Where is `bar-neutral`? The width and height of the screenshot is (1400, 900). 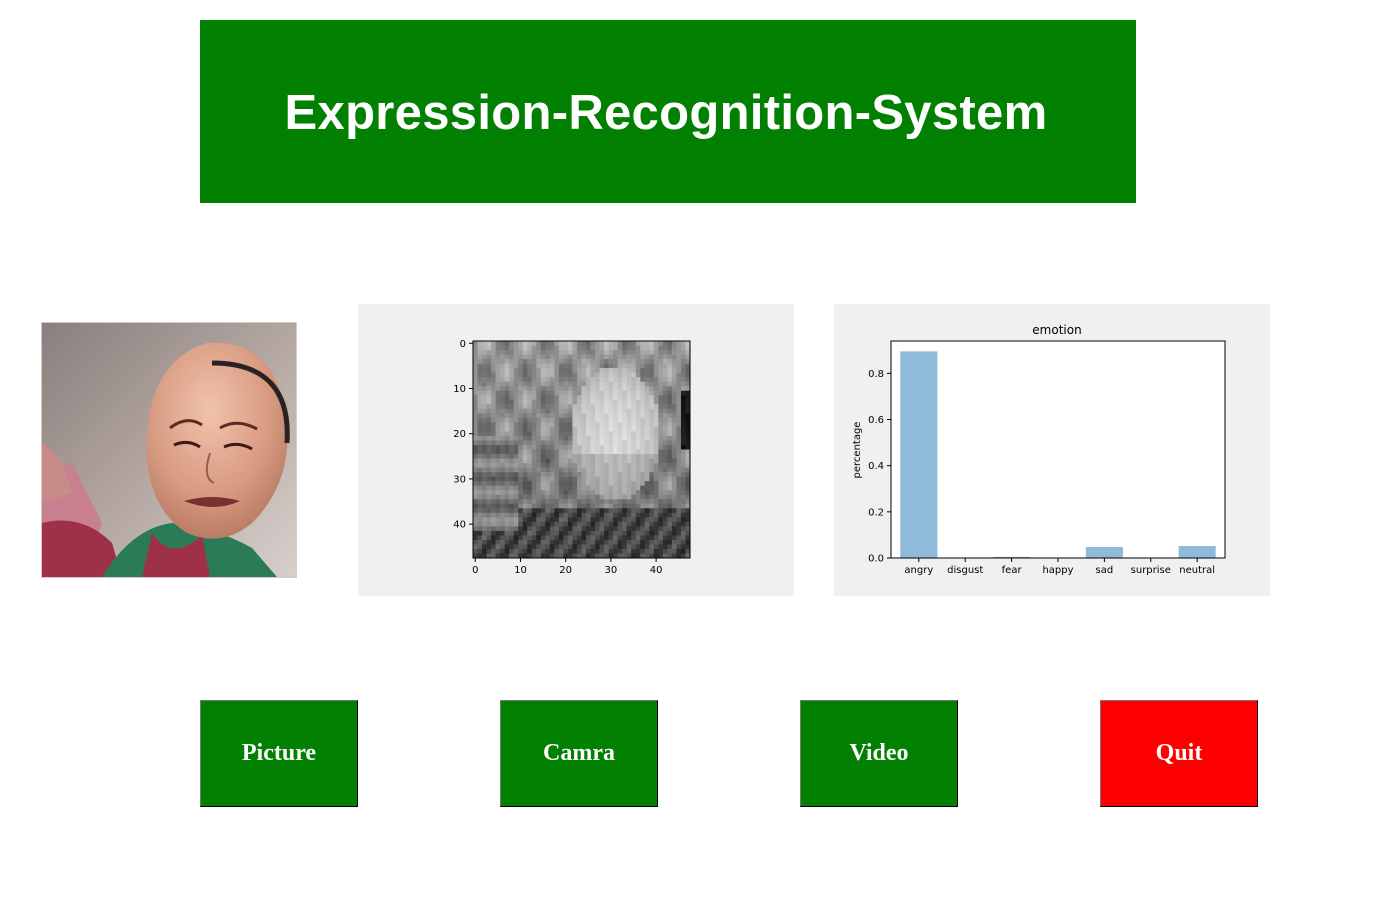
bar-neutral is located at coordinates (1197, 552).